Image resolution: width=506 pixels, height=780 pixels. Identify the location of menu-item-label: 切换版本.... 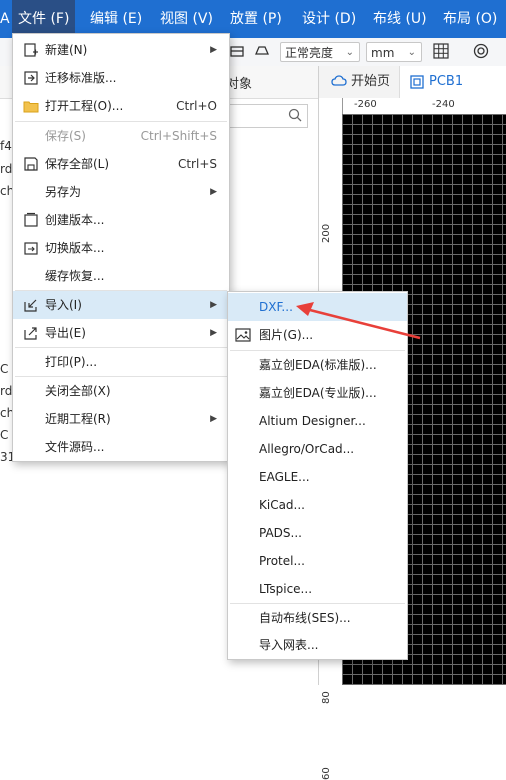
(75, 248).